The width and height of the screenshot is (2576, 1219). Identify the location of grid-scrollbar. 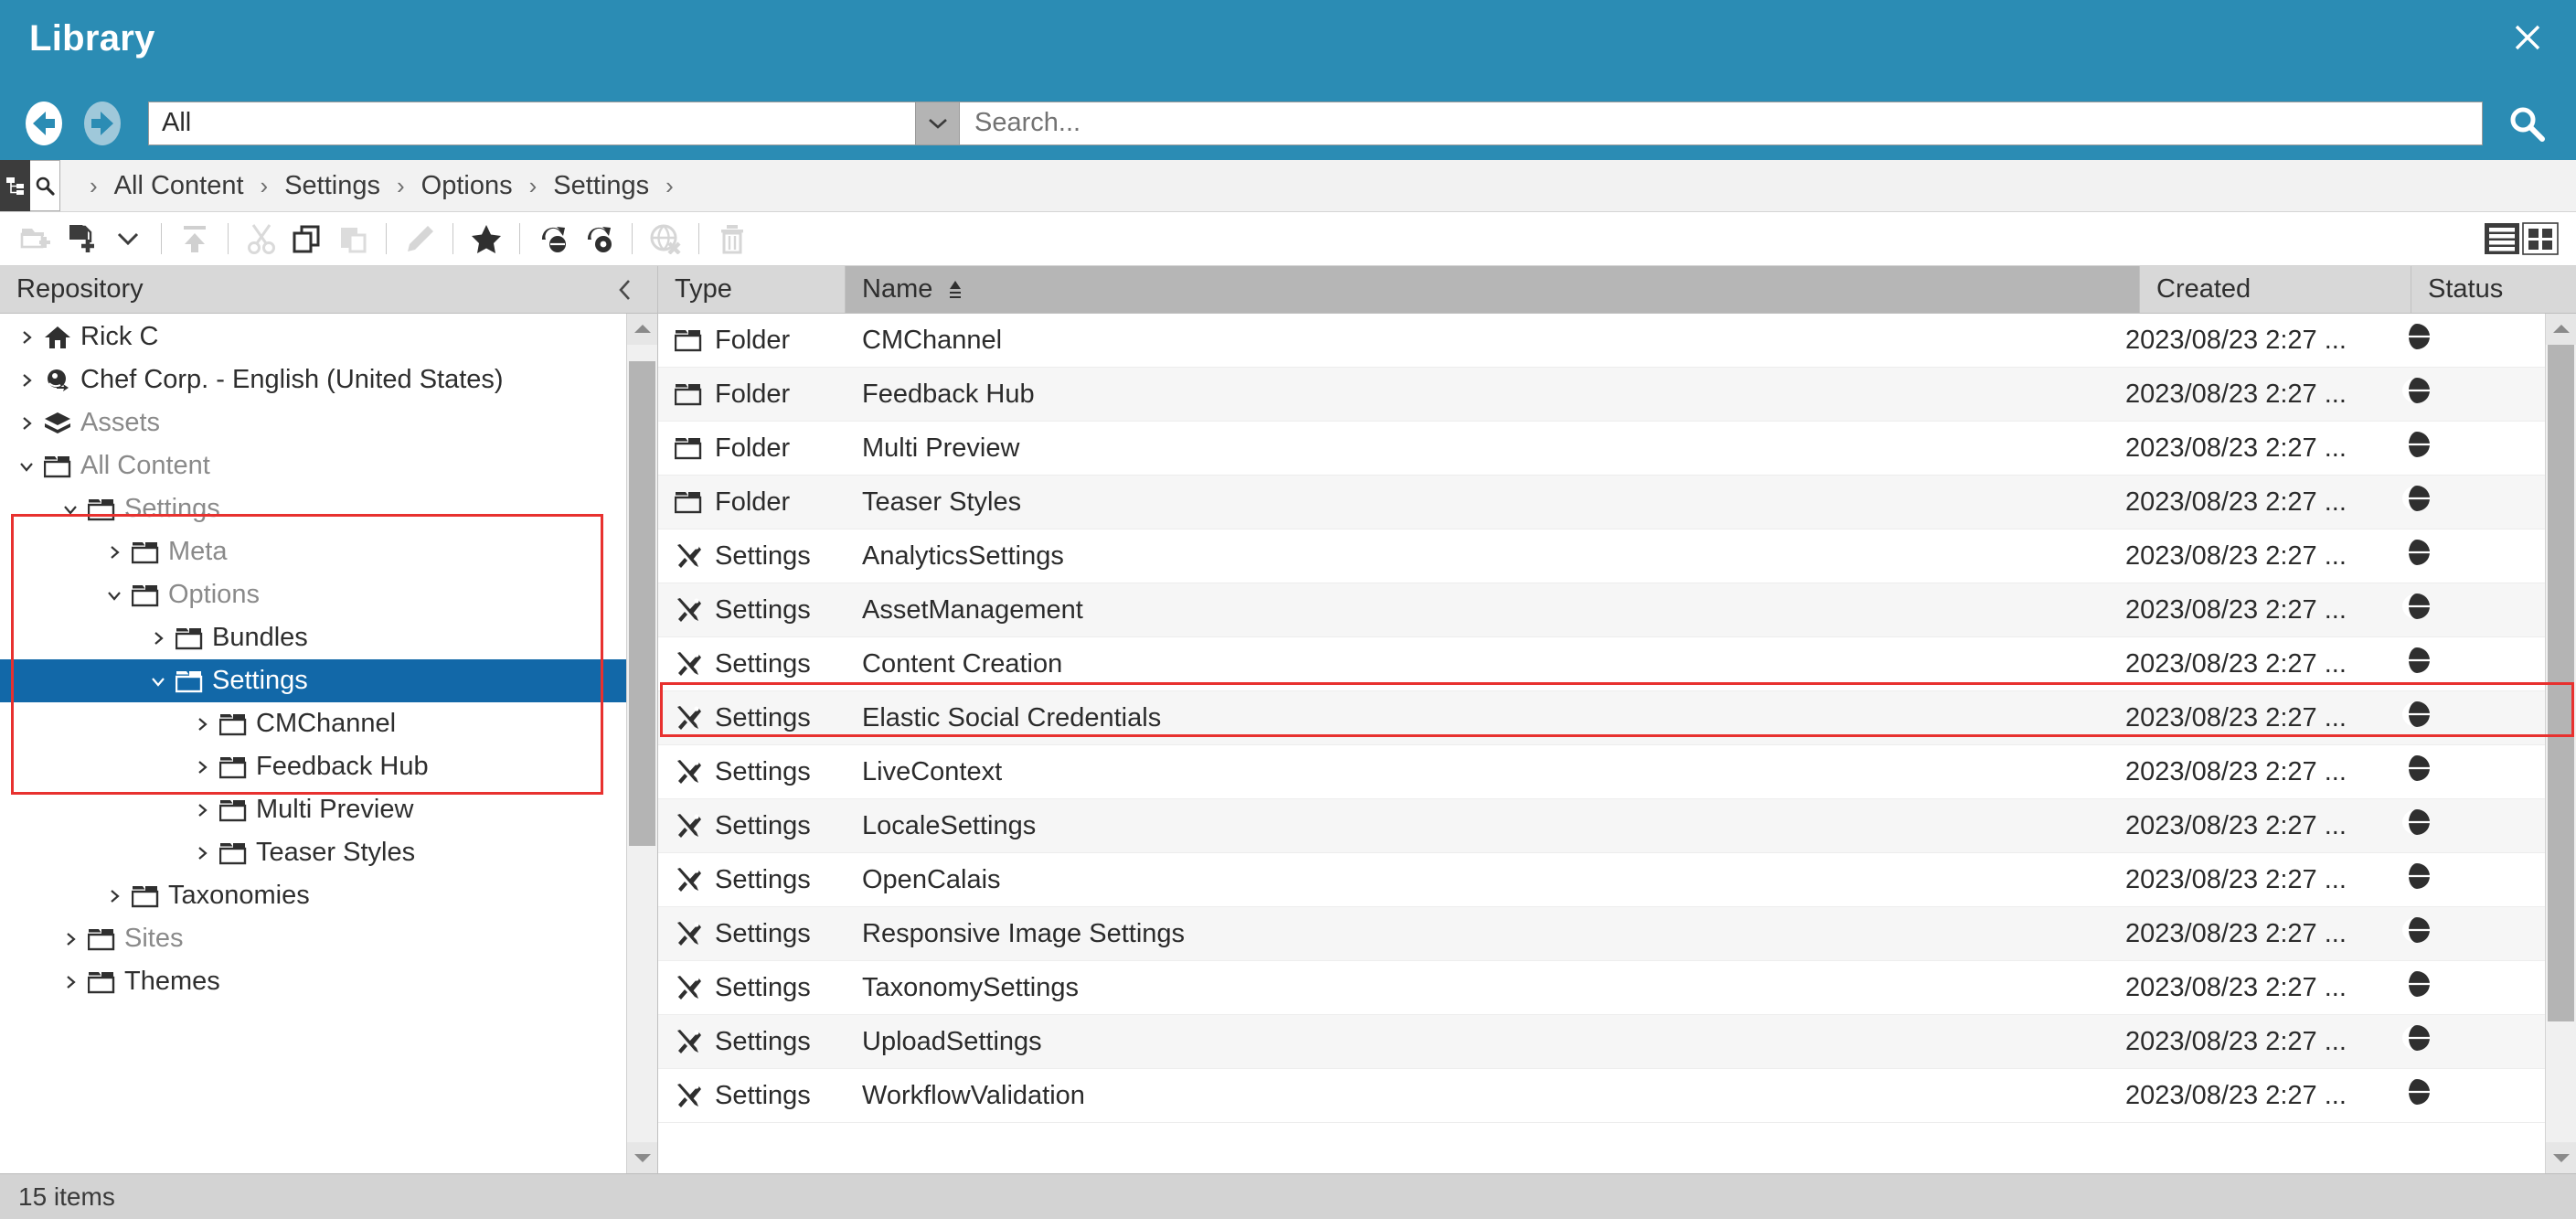
(2561, 743).